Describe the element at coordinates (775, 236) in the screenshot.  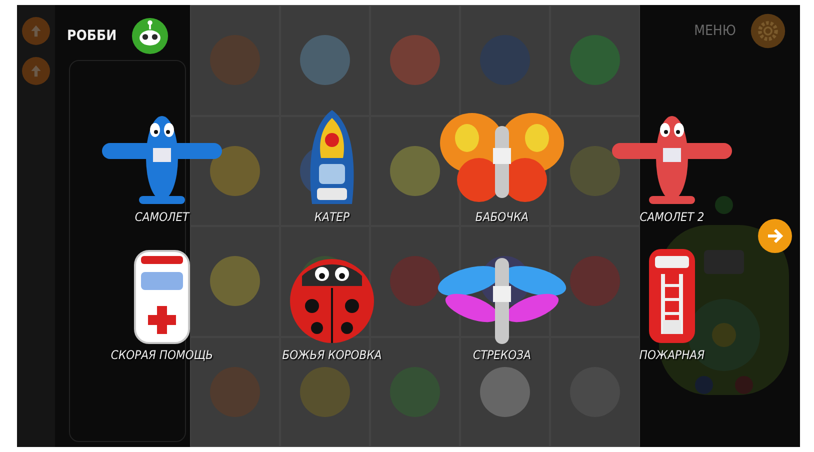
I see `right-arrow-icon` at that location.